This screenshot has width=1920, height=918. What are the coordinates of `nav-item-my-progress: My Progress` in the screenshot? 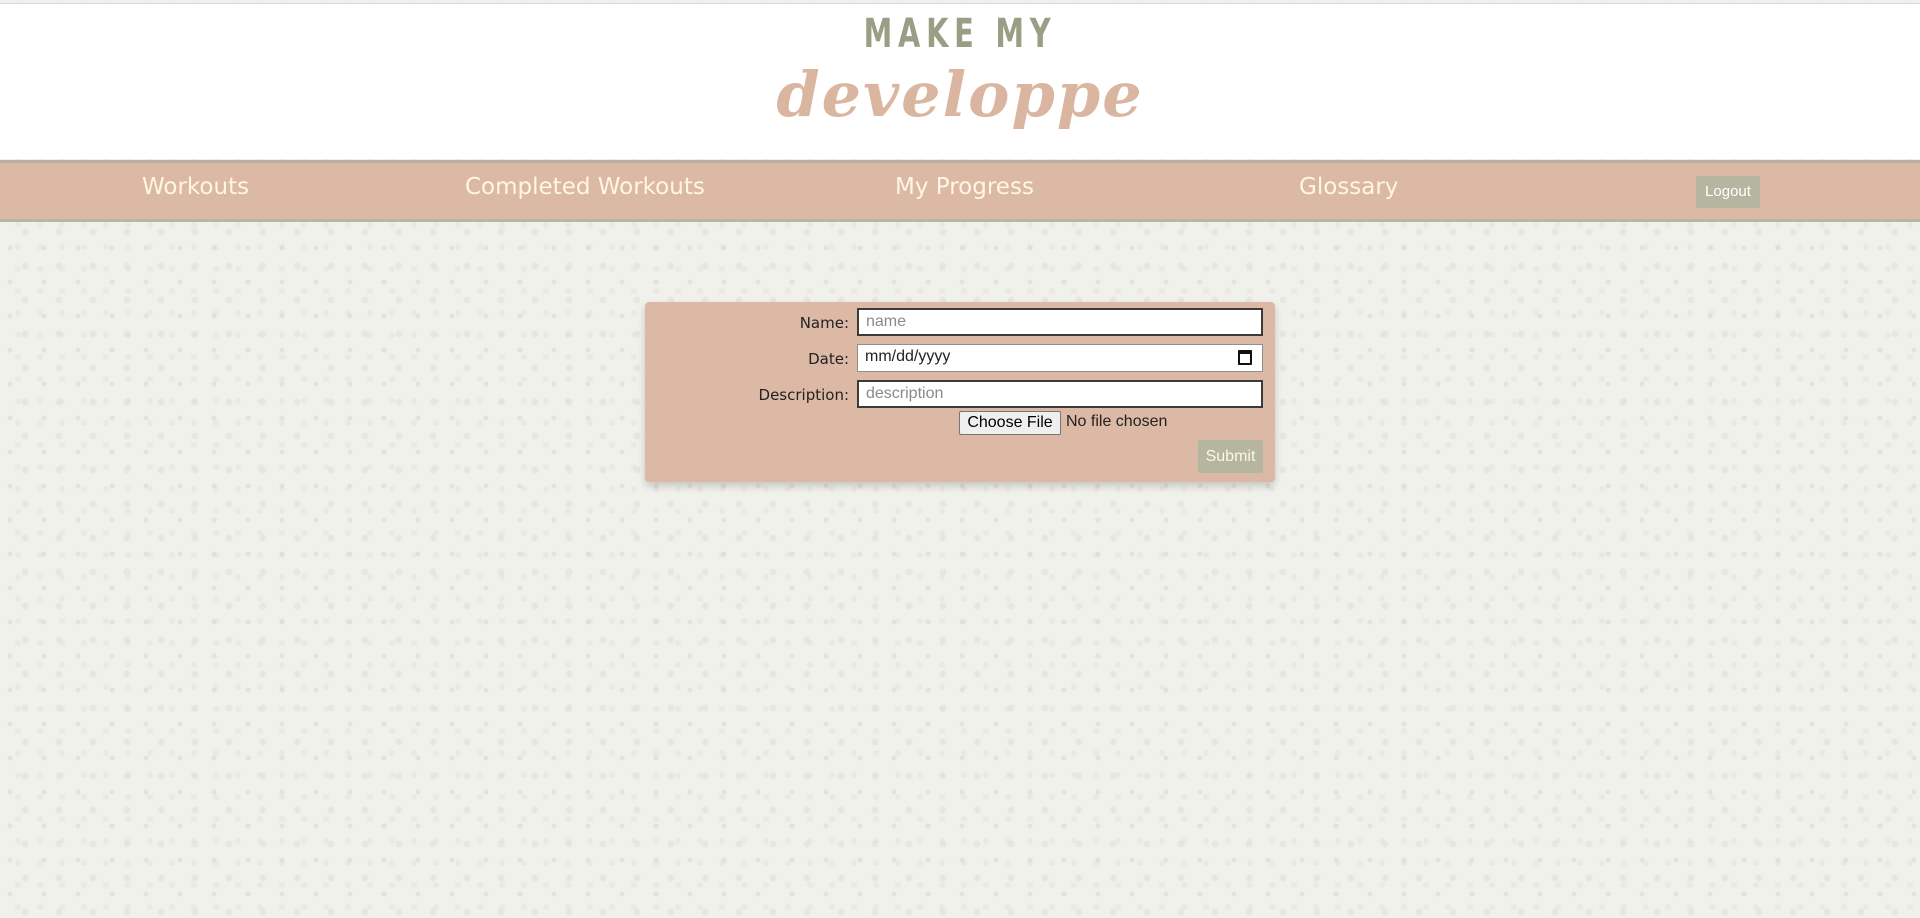 It's located at (964, 187).